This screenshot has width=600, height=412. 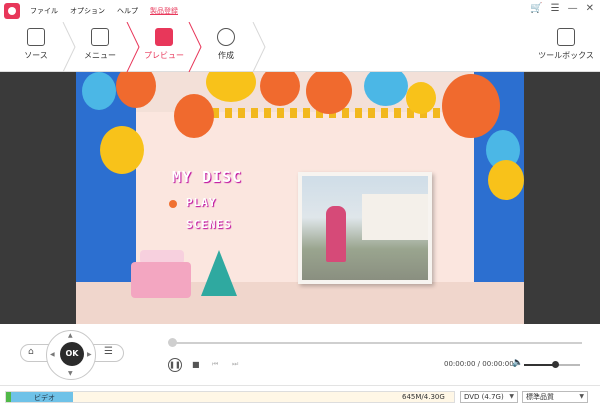 I want to click on left-arrow-icon: ◀, so click(x=52, y=354).